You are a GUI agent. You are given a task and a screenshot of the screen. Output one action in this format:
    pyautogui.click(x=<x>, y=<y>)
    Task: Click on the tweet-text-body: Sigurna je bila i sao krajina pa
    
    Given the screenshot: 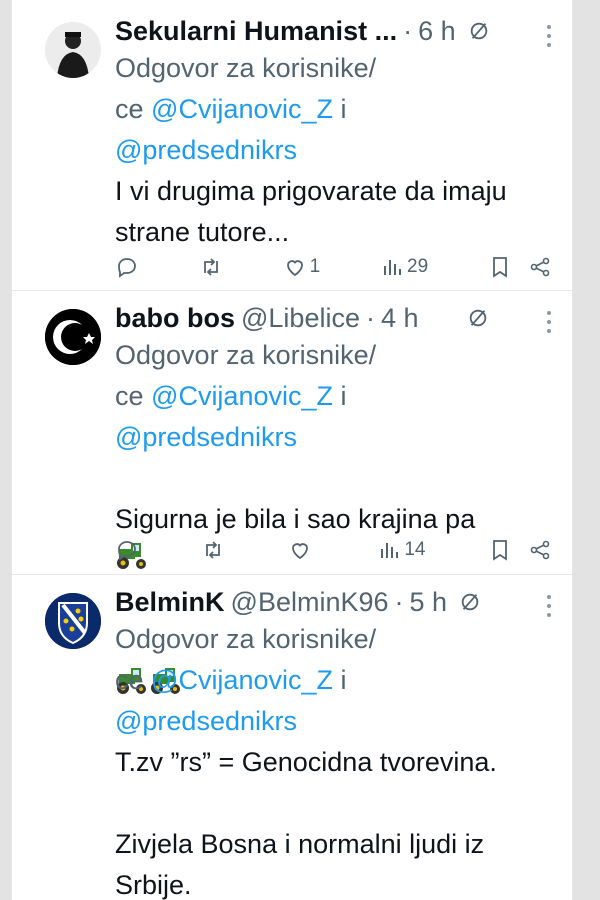 What is the action you would take?
    pyautogui.click(x=295, y=519)
    